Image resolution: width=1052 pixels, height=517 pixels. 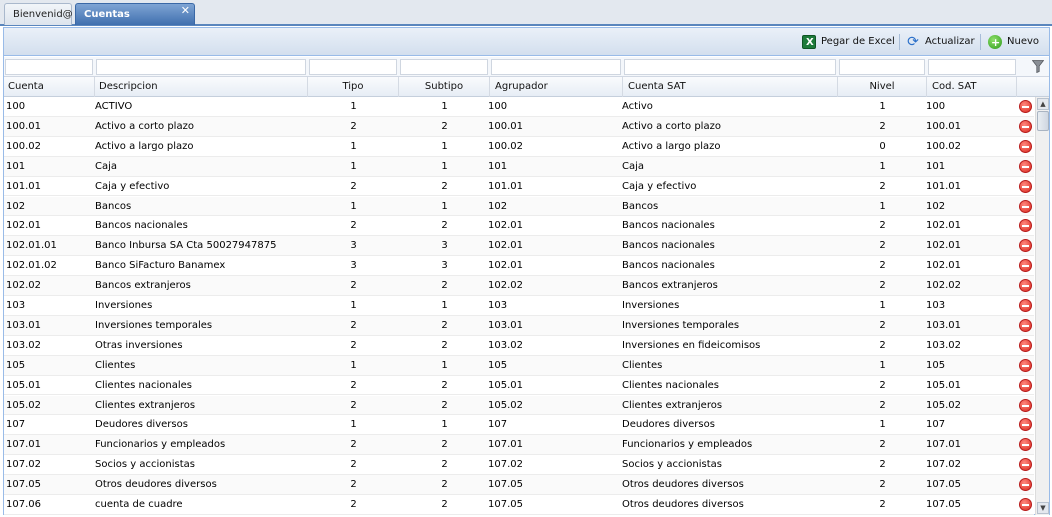 I want to click on cell-cuenta-sat: Socios y accionistas, so click(x=672, y=465).